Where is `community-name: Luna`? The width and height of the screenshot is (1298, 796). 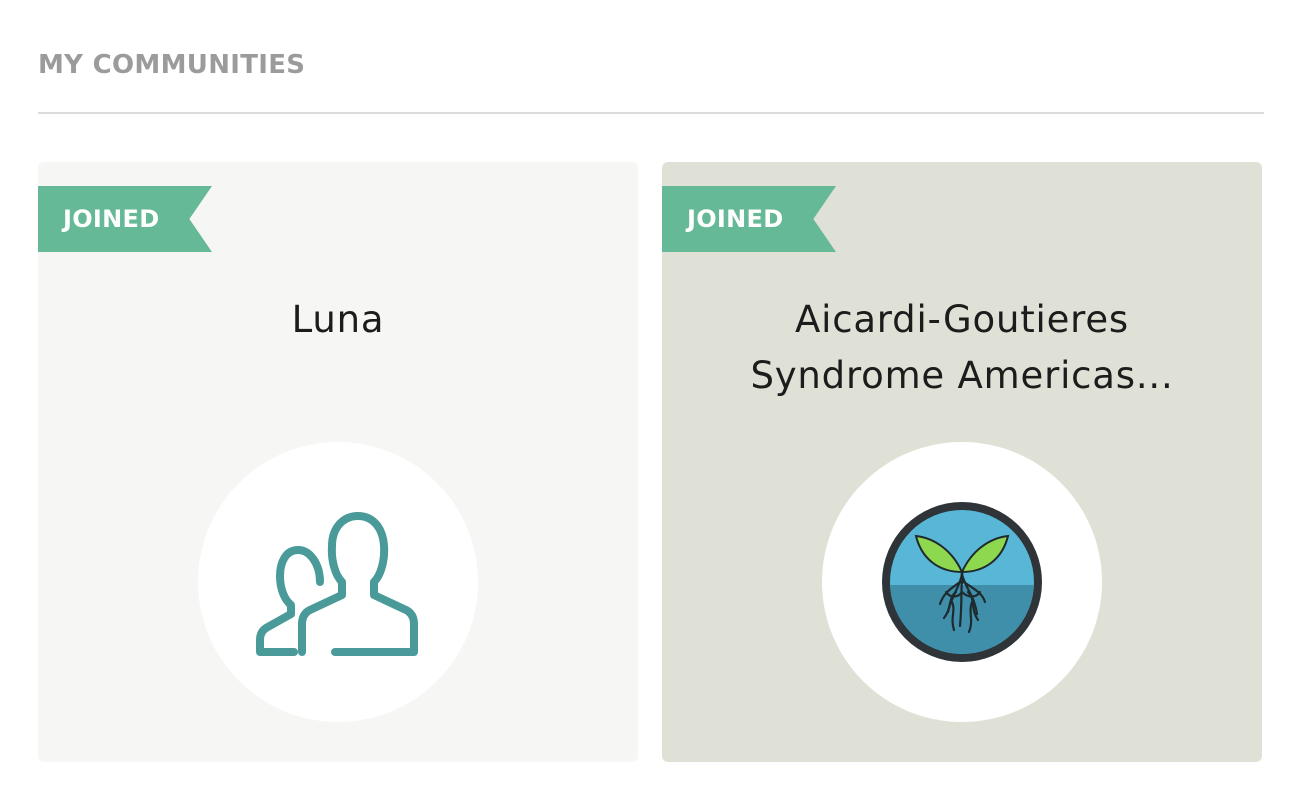 community-name: Luna is located at coordinates (338, 319).